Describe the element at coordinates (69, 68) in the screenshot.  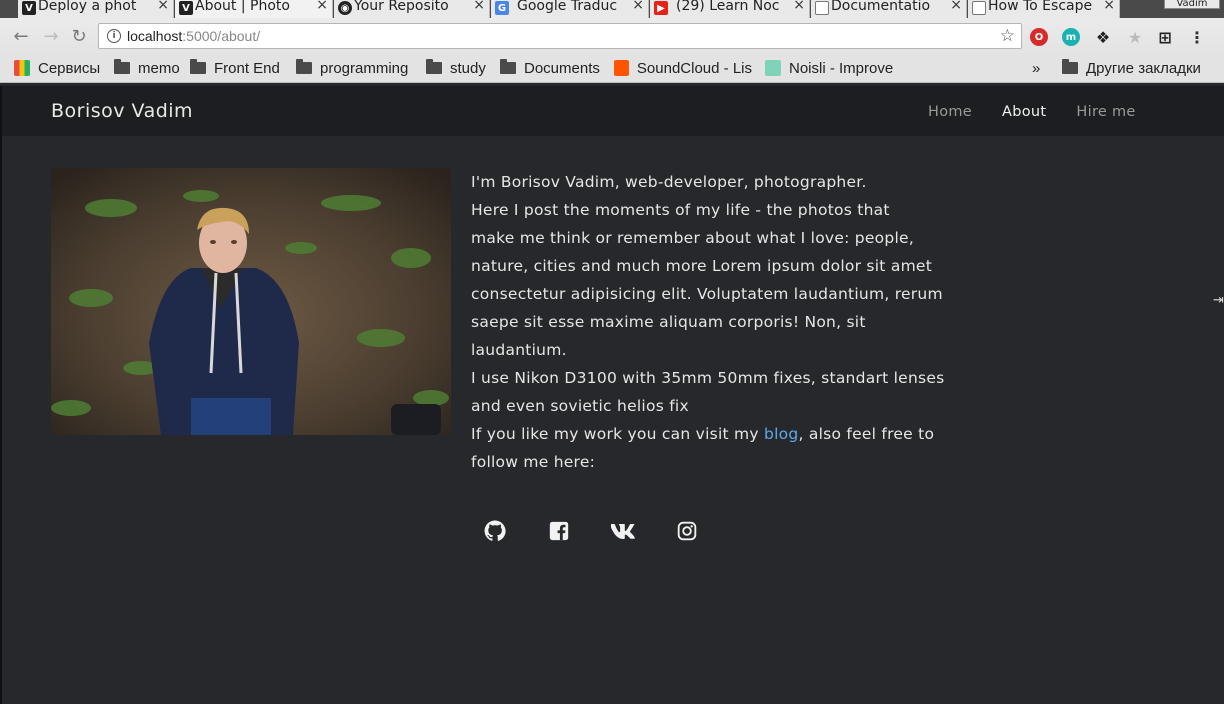
I see `bookmark-label: Сервисы` at that location.